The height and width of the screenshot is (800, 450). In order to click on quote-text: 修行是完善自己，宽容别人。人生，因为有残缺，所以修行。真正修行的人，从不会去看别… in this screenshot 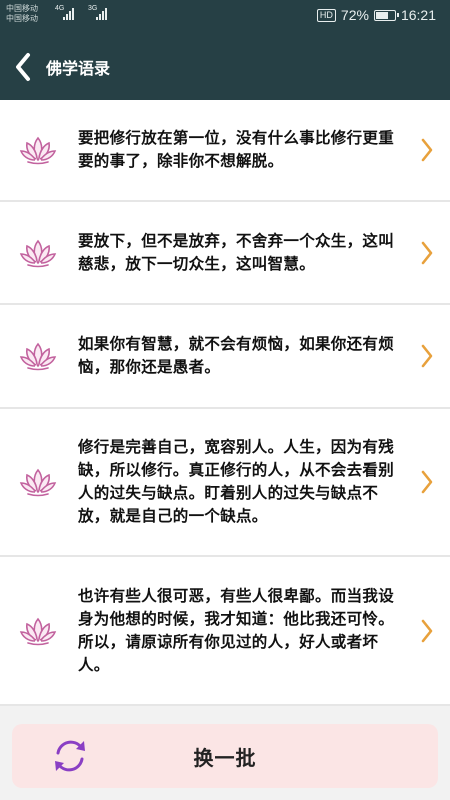, I will do `click(236, 481)`.